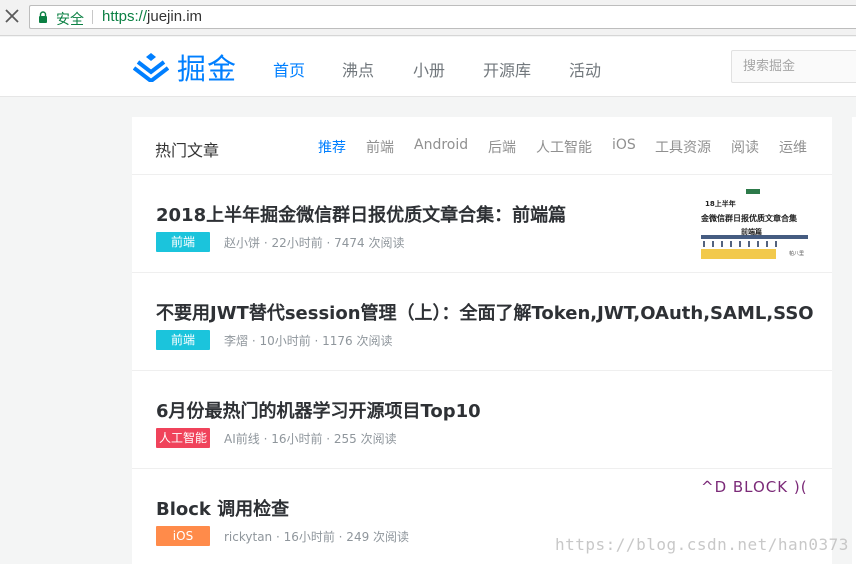  I want to click on url-bar: 安全 https://juejin.im, so click(442, 17).